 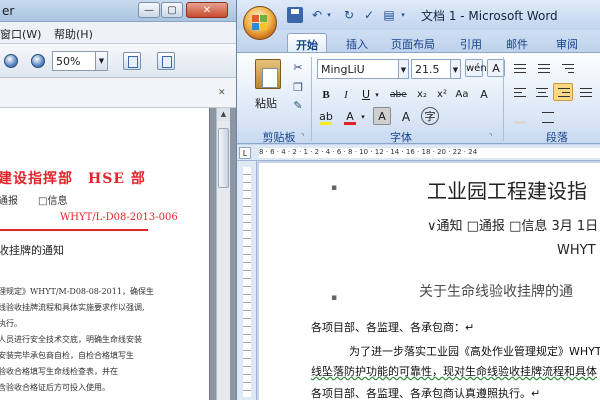 What do you see at coordinates (207, 10) in the screenshot?
I see `close-button: ✕` at bounding box center [207, 10].